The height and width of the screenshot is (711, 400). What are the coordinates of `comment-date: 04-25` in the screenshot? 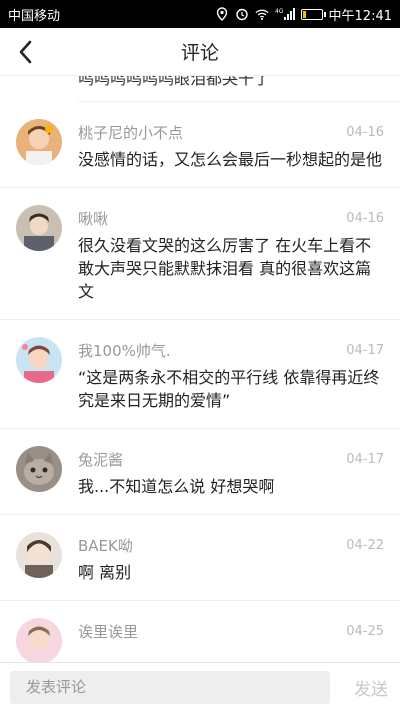 It's located at (365, 631).